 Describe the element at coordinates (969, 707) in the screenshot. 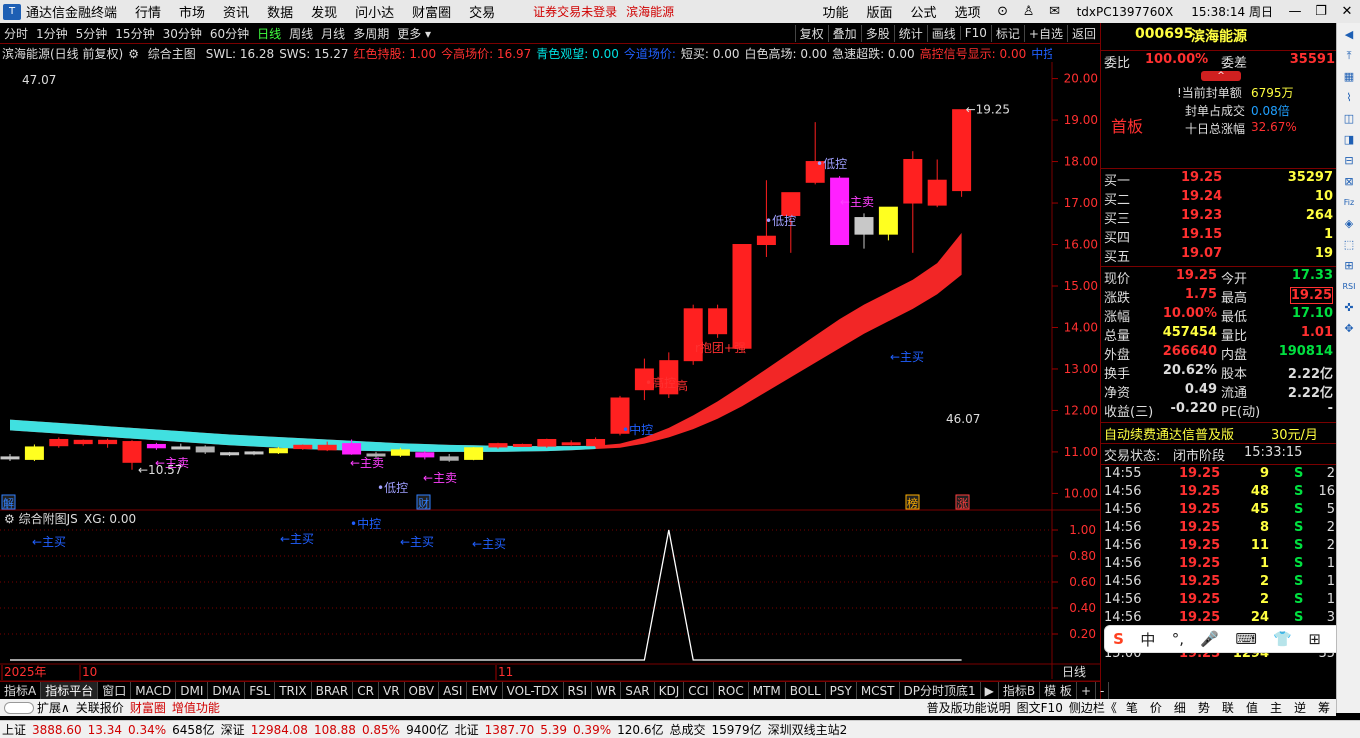

I see `feature-guide-link: 普及版功能说明` at that location.